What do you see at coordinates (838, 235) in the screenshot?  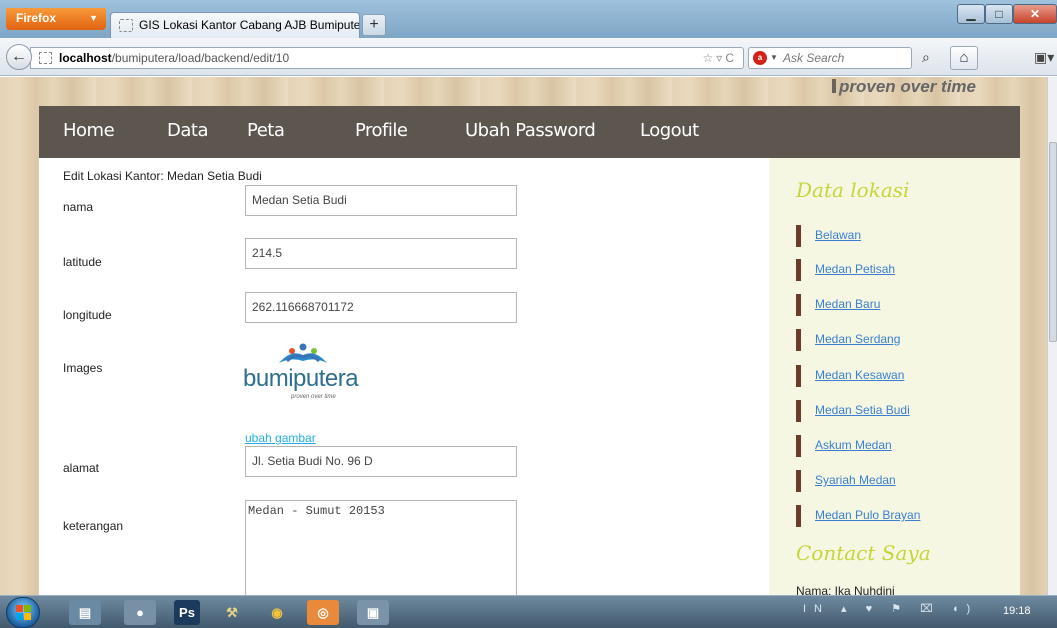 I see `sidebar-link: Belawan` at bounding box center [838, 235].